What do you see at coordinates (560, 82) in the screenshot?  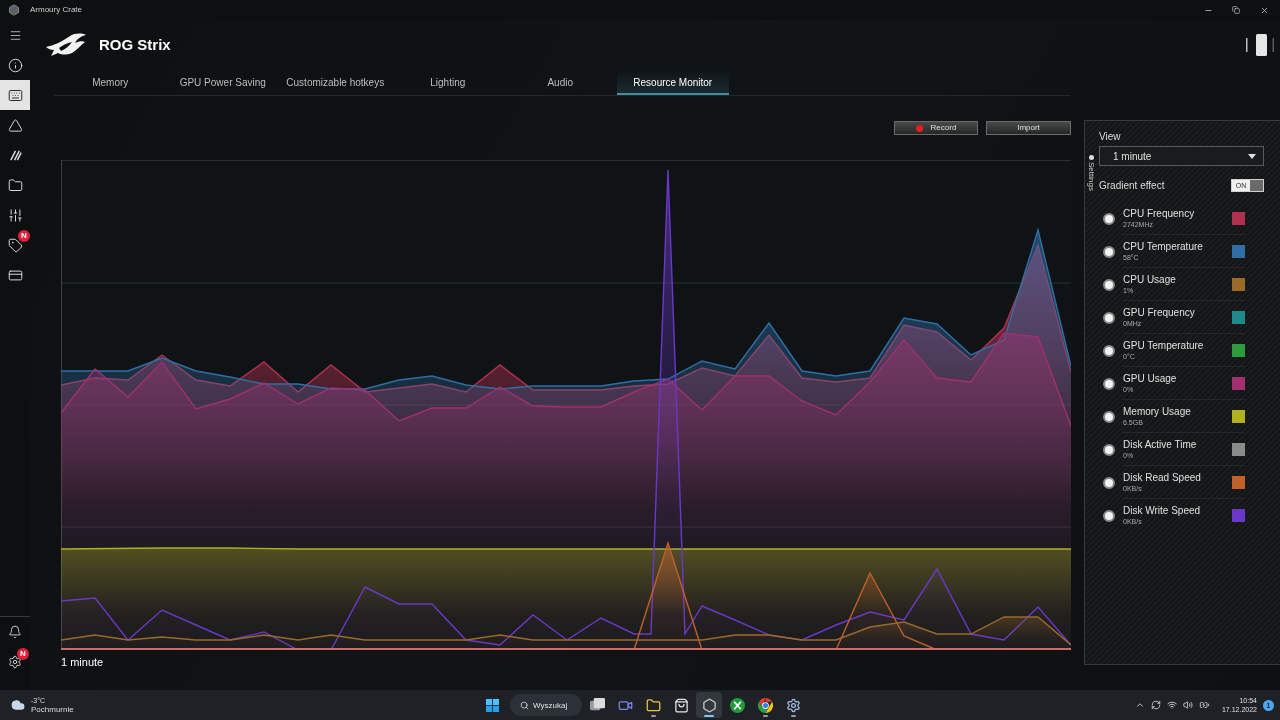 I see `tab: Audio` at bounding box center [560, 82].